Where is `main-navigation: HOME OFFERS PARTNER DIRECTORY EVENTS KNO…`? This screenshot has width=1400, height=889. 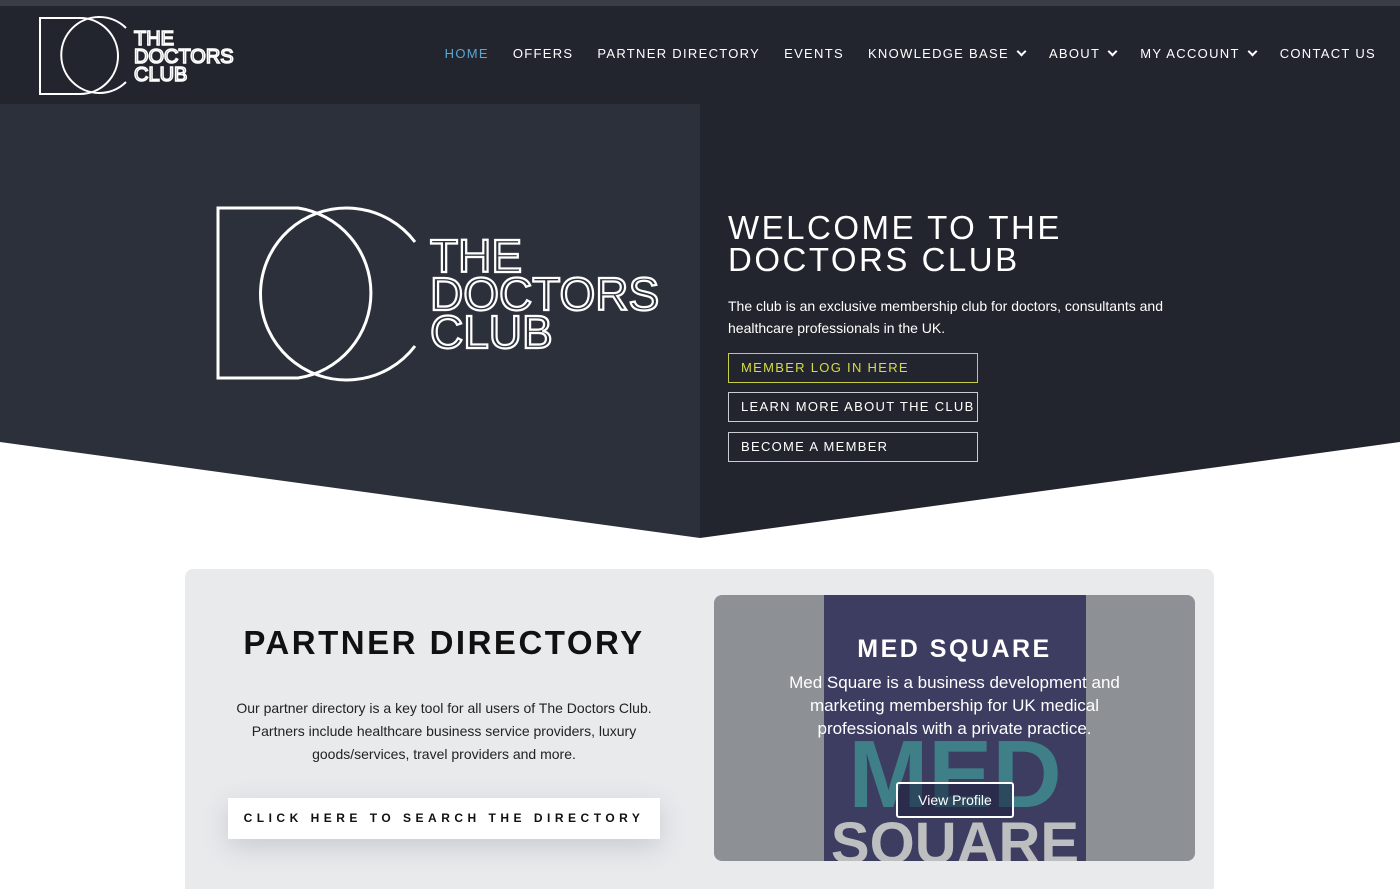
main-navigation: HOME OFFERS PARTNER DIRECTORY EVENTS KNO… is located at coordinates (910, 53).